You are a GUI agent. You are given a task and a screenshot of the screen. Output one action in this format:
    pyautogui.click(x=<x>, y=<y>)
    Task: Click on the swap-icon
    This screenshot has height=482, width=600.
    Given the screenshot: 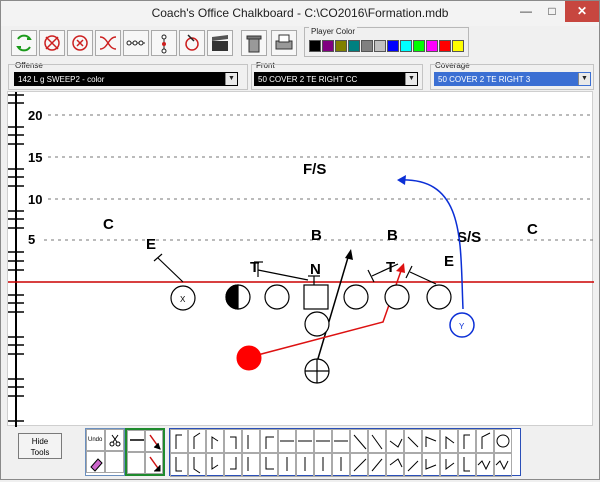 What is the action you would take?
    pyautogui.click(x=52, y=43)
    